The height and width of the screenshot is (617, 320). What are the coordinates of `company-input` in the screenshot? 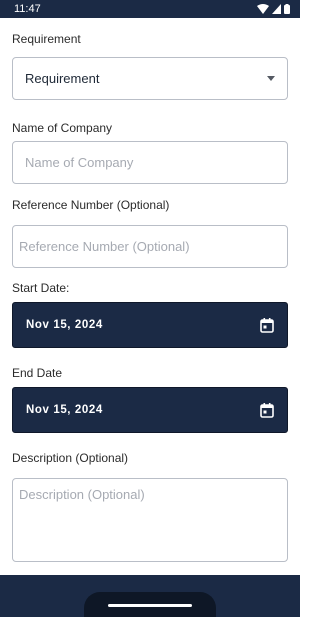 It's located at (150, 162).